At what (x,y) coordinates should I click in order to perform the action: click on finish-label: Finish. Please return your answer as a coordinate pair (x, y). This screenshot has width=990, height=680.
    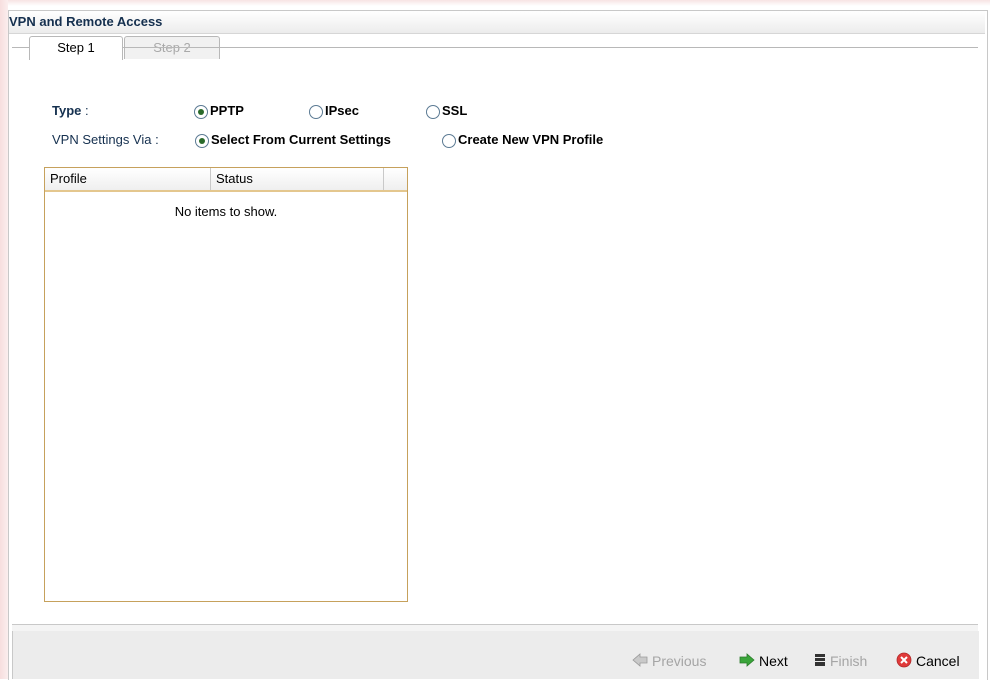
    Looking at the image, I should click on (849, 661).